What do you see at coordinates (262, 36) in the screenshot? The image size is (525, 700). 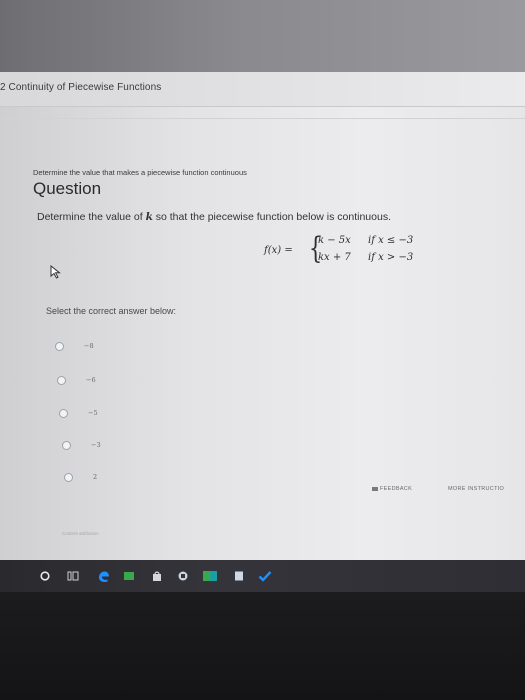 I see `top-bezel` at bounding box center [262, 36].